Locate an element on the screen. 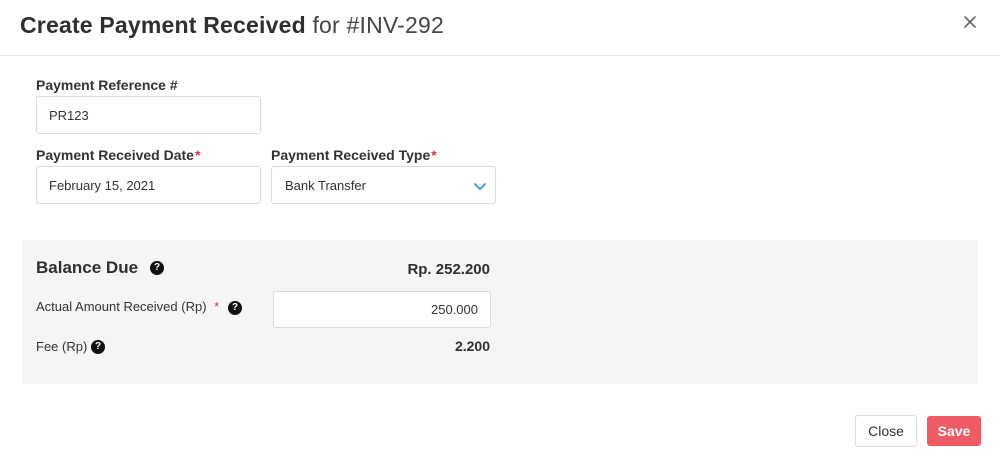  close-button: Close is located at coordinates (886, 431).